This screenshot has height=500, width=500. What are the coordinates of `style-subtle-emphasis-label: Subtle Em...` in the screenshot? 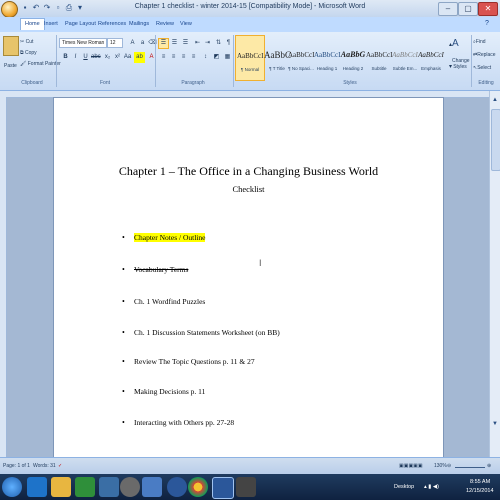 It's located at (405, 68).